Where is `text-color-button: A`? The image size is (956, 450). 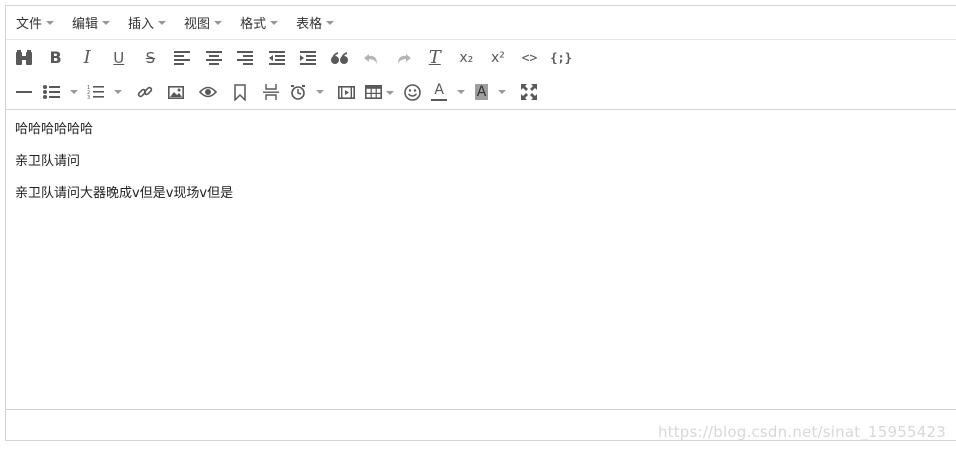 text-color-button: A is located at coordinates (450, 92).